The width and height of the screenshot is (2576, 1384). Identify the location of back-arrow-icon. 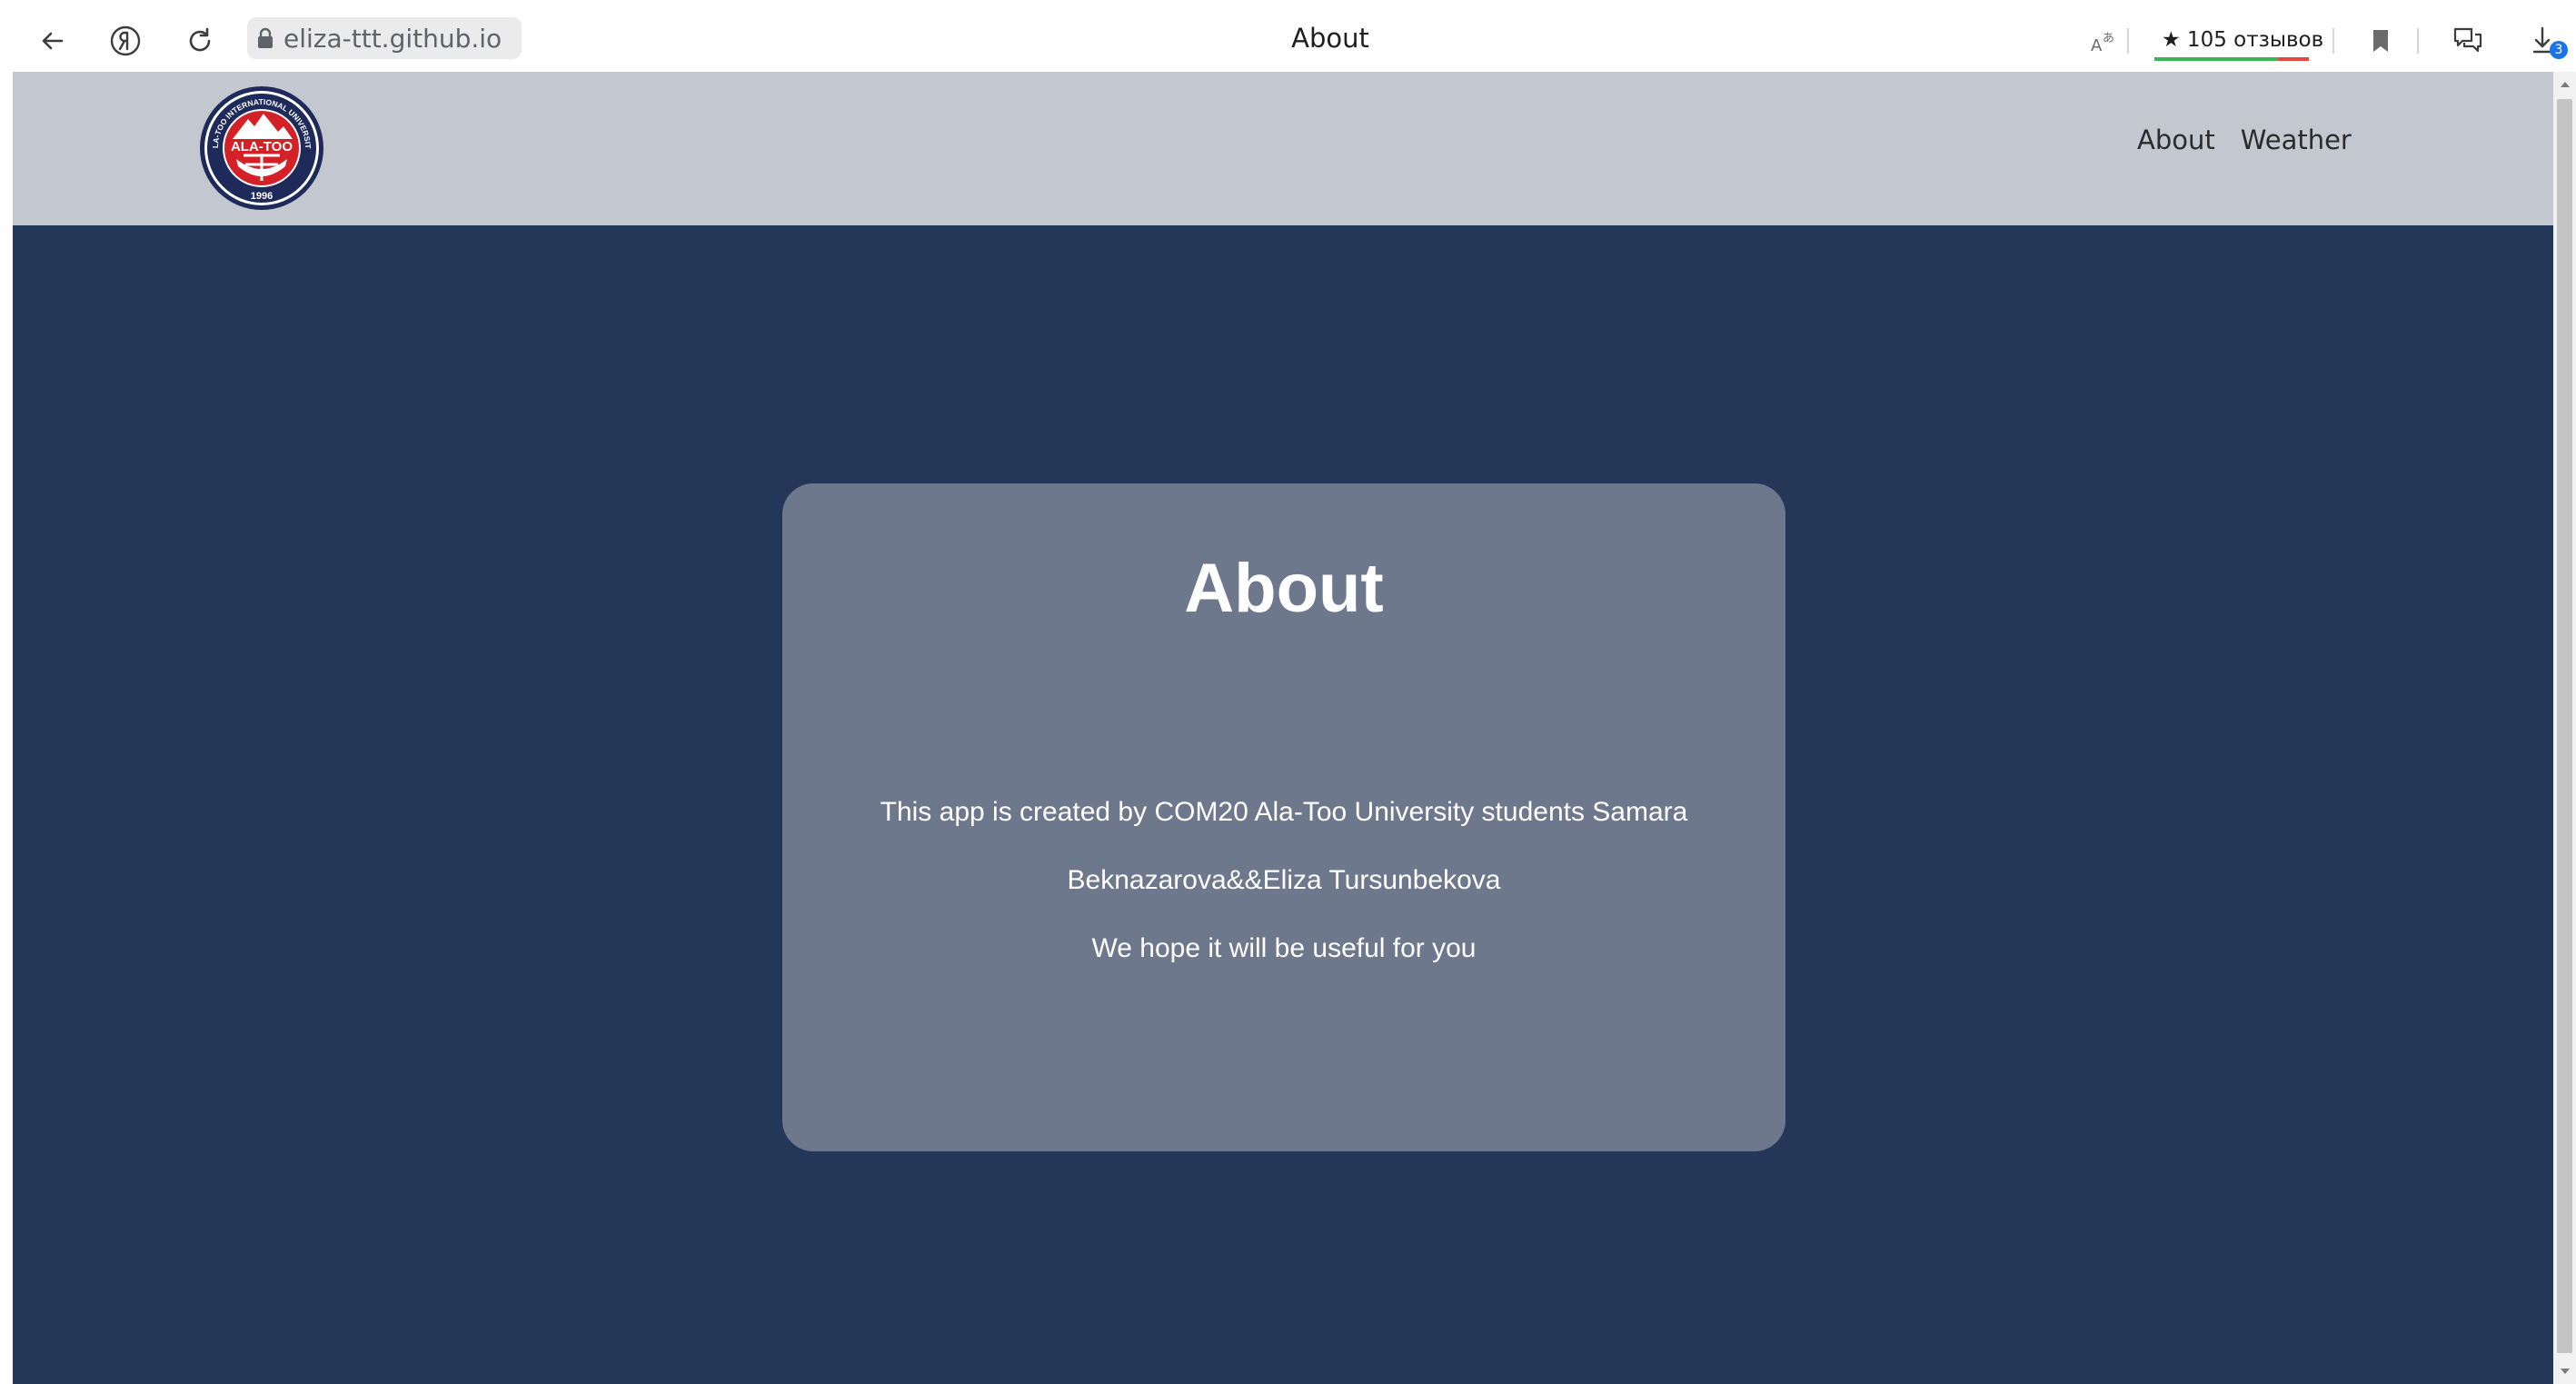
(53, 41).